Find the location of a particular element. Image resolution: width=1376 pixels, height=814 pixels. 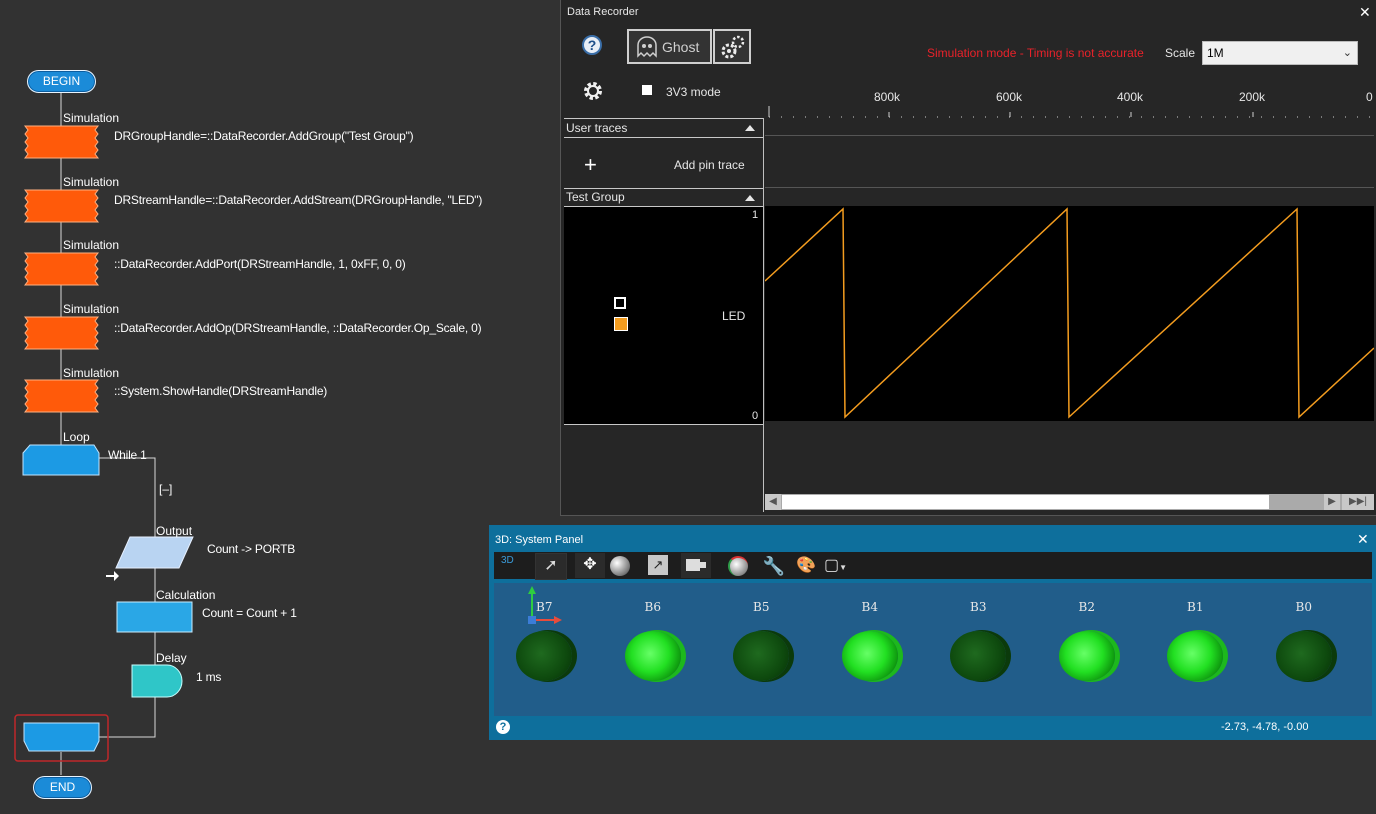

led-b5 is located at coordinates (761, 656).